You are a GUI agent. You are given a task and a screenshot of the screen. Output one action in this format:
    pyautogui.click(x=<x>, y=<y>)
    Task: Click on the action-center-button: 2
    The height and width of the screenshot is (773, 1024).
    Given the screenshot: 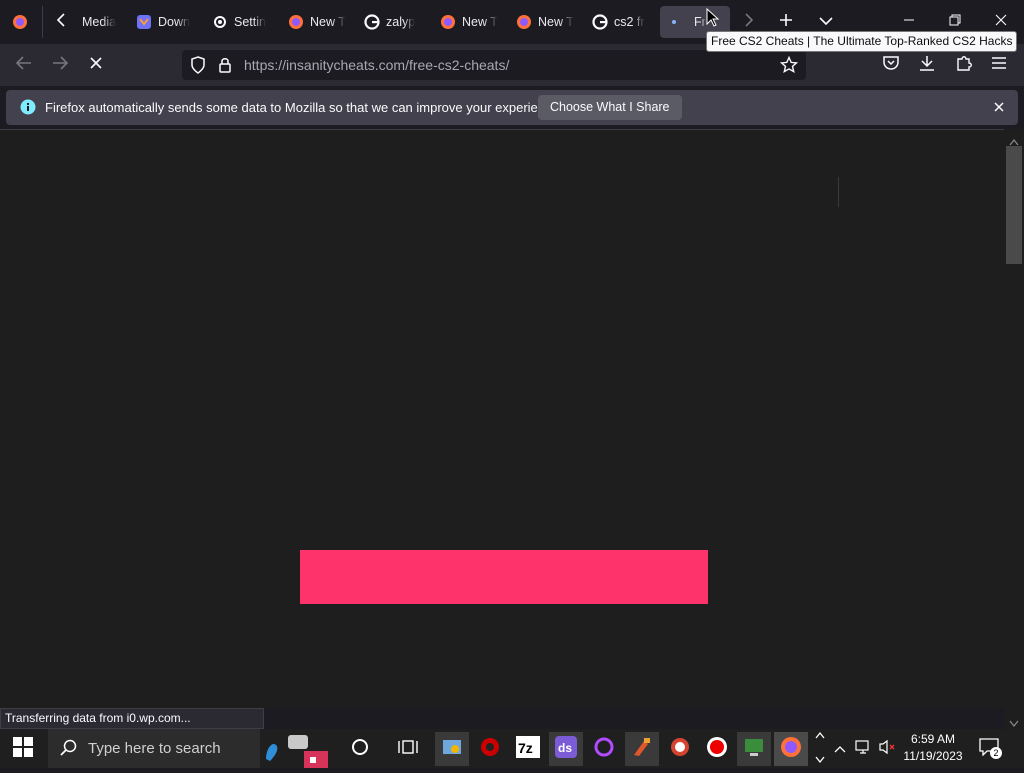 What is the action you would take?
    pyautogui.click(x=989, y=749)
    